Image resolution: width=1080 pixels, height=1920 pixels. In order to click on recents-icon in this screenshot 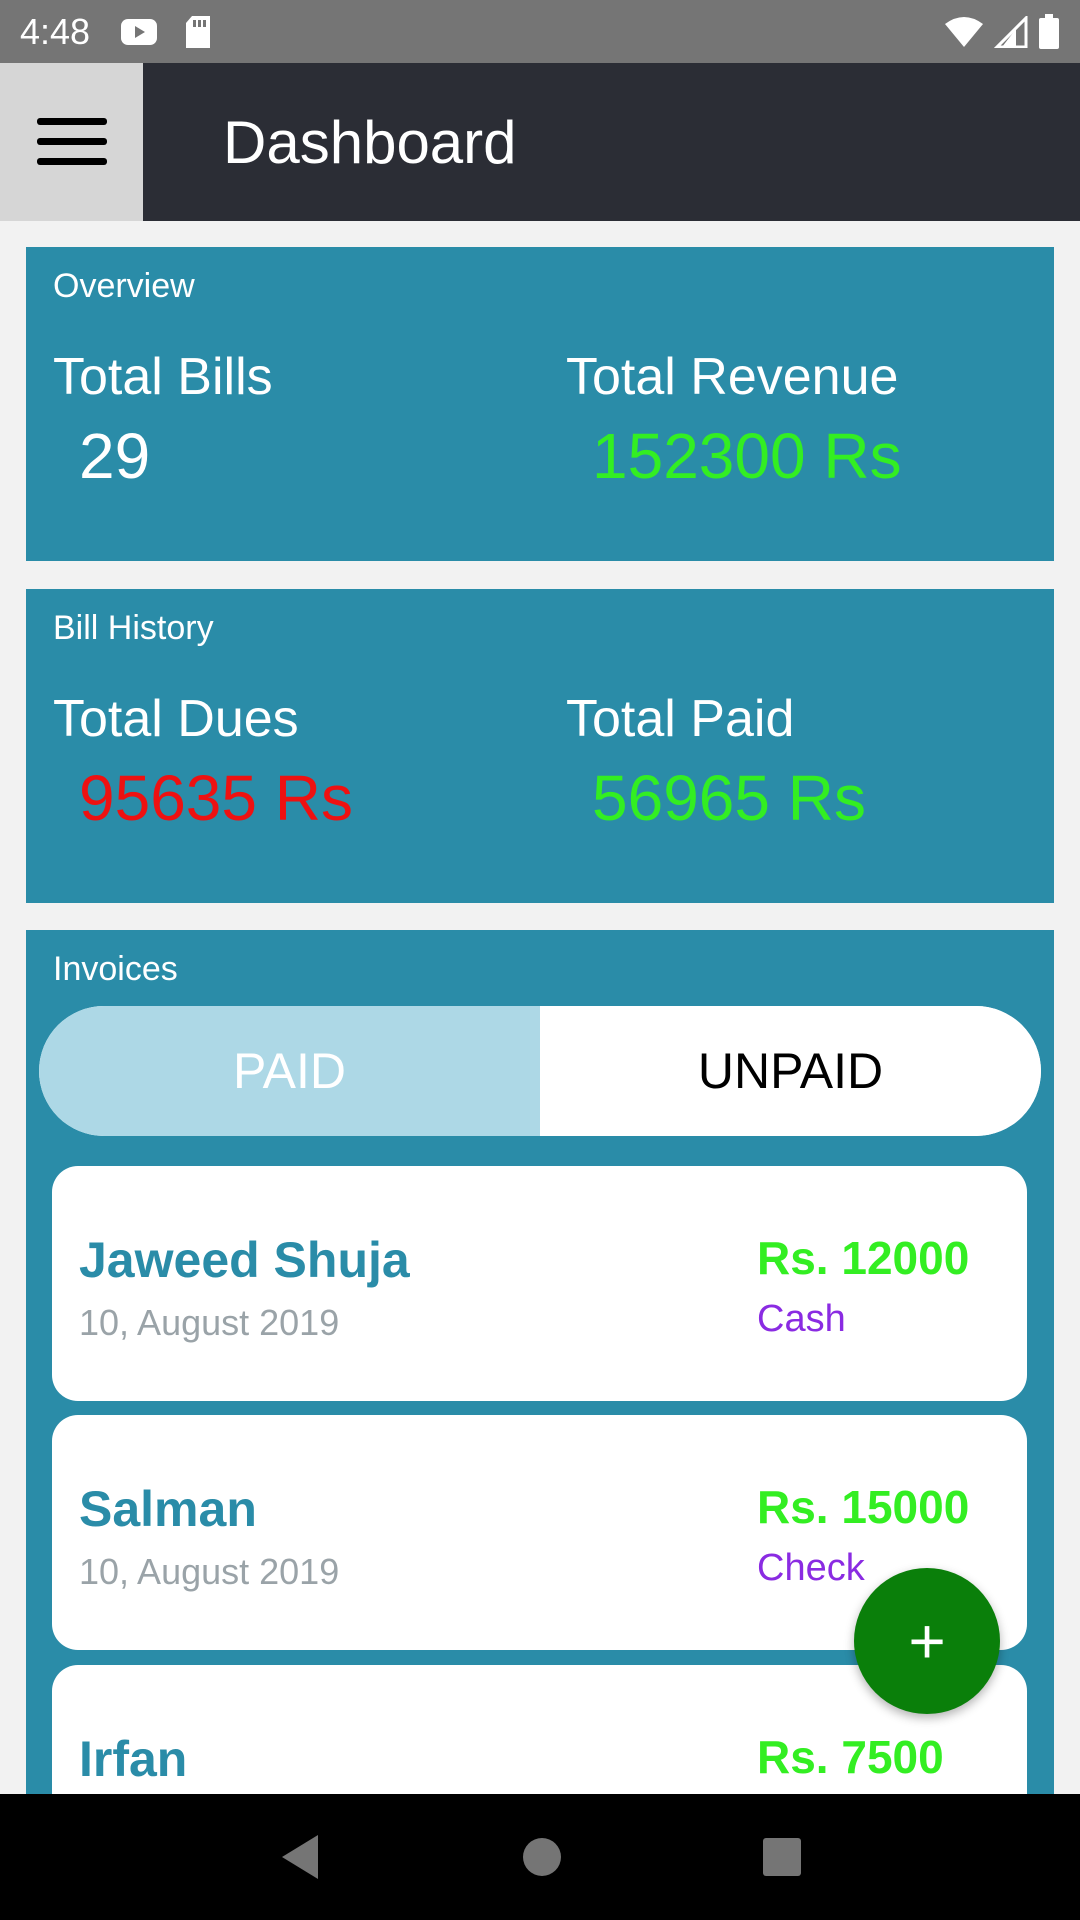, I will do `click(782, 1857)`.